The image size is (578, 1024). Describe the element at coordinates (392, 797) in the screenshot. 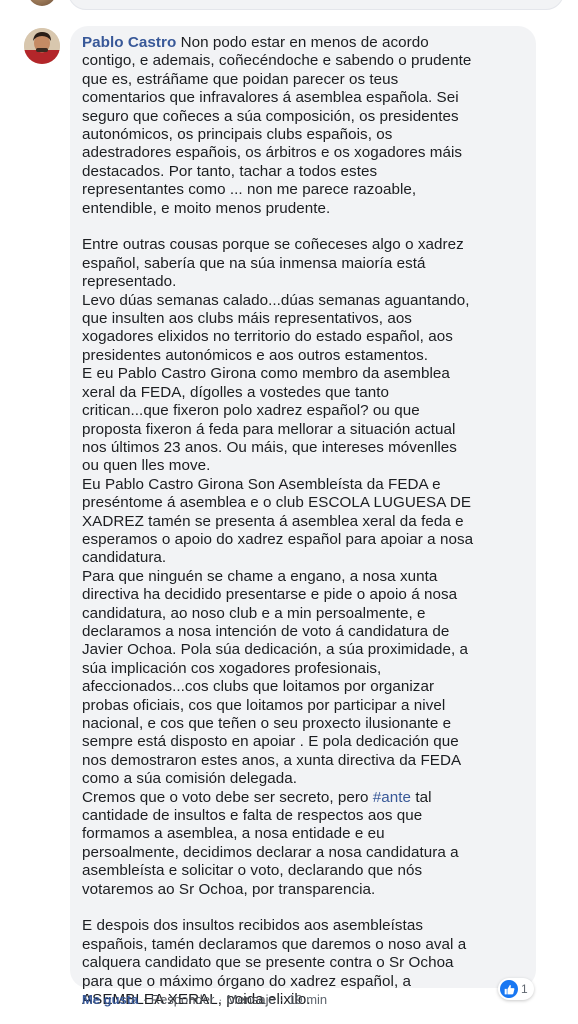

I see `hashtag-link: #ante` at that location.